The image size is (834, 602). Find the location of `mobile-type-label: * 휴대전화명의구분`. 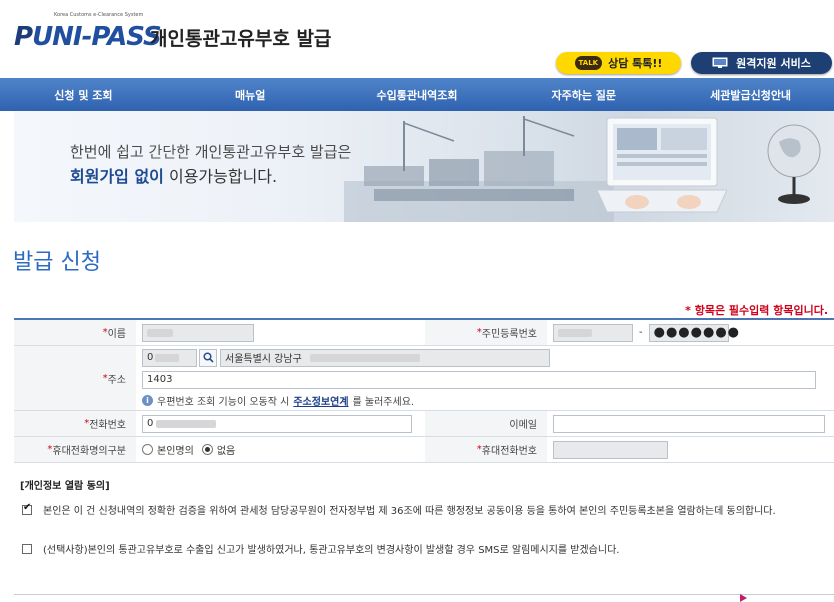

mobile-type-label: * 휴대전화명의구분 is located at coordinates (75, 449).